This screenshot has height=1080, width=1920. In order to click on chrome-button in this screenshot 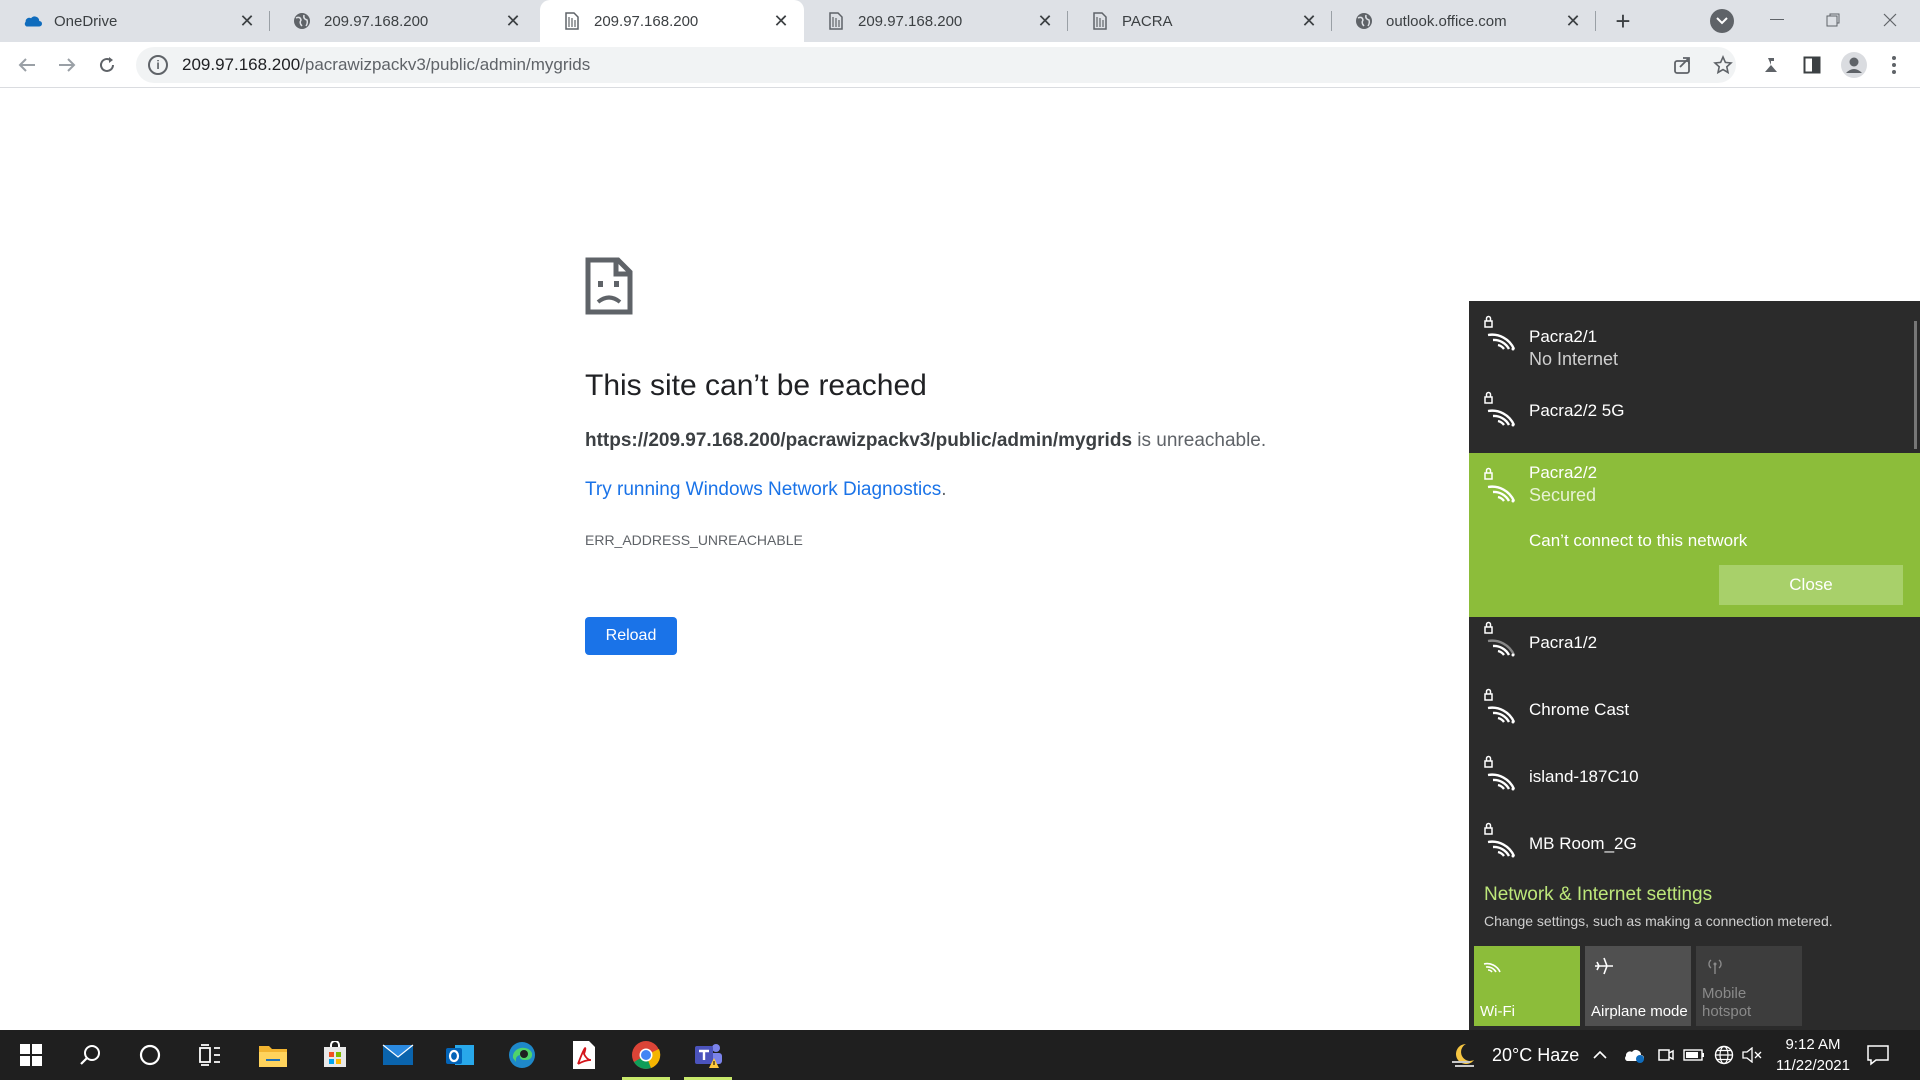, I will do `click(646, 1055)`.